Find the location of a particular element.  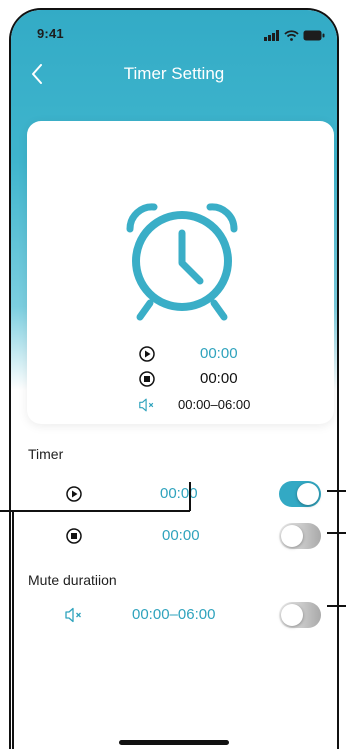

mute-duration-row: 00:00–06:00 is located at coordinates (174, 615).